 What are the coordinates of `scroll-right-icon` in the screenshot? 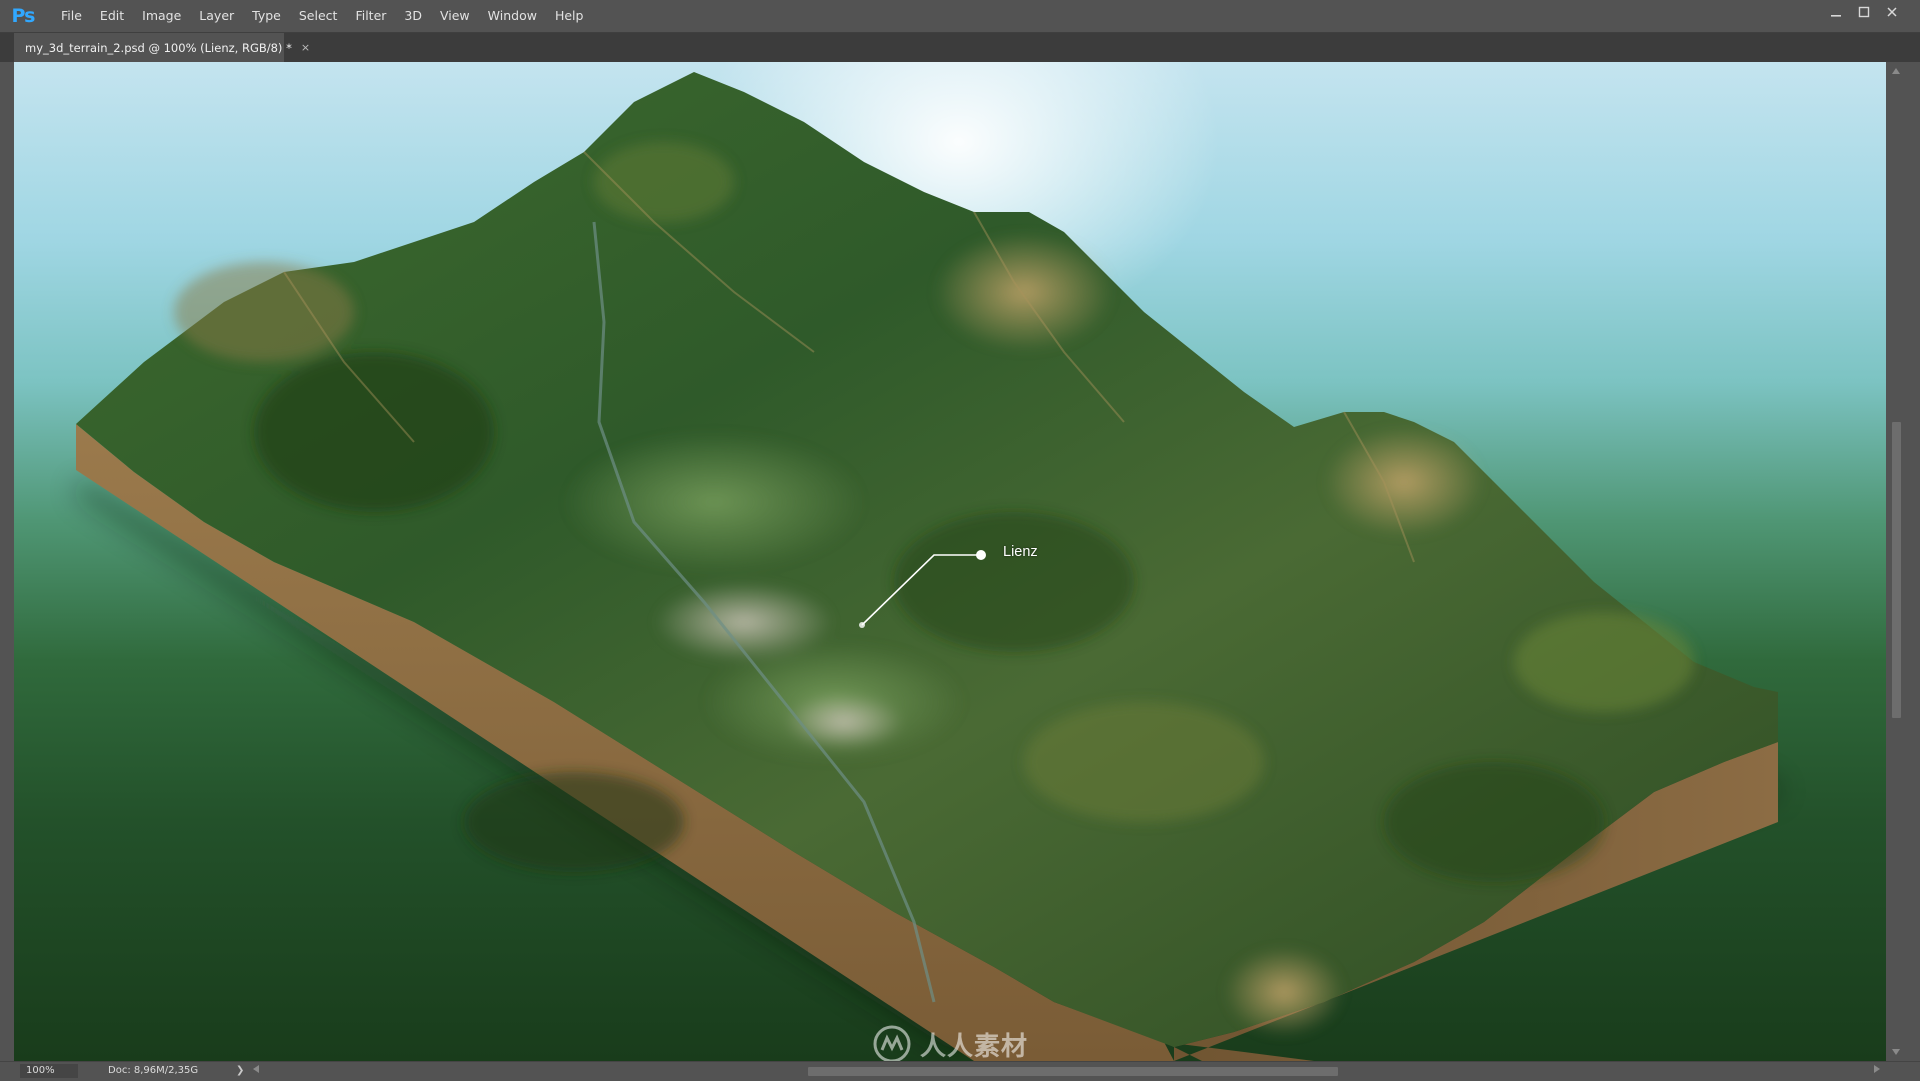 It's located at (1877, 1071).